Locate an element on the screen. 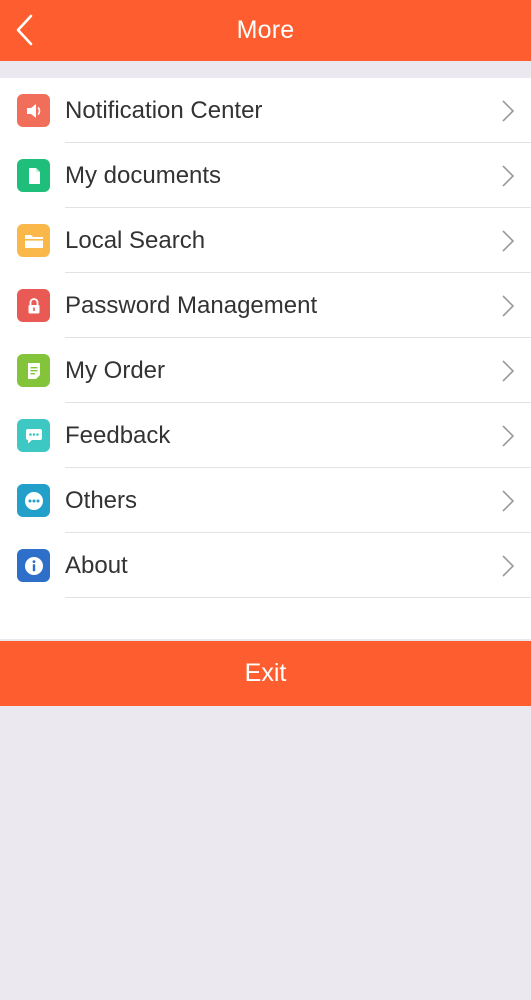 Image resolution: width=531 pixels, height=1000 pixels. menu-item-password-management: Password Management is located at coordinates (265, 305).